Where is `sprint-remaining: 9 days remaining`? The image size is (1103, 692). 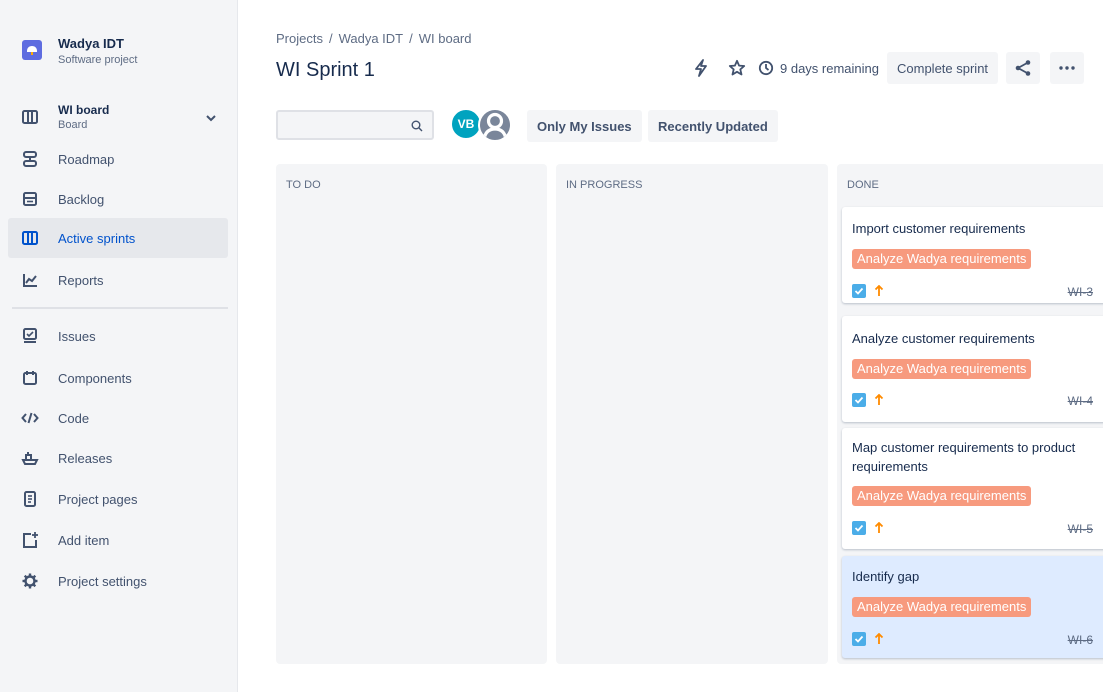 sprint-remaining: 9 days remaining is located at coordinates (818, 68).